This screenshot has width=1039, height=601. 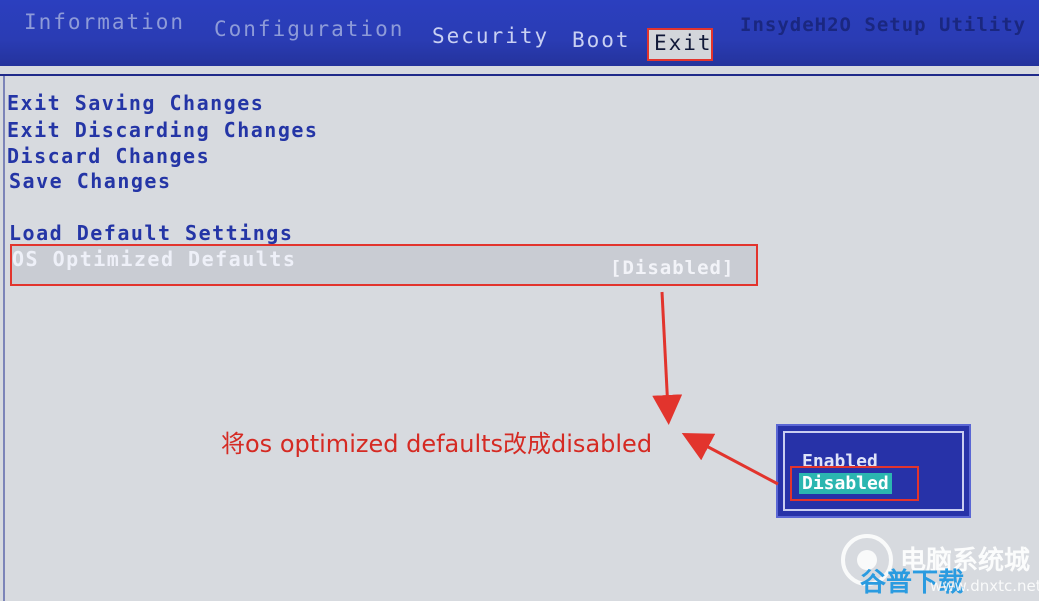 What do you see at coordinates (984, 586) in the screenshot?
I see `watermark-url: www.dnxtc.net` at bounding box center [984, 586].